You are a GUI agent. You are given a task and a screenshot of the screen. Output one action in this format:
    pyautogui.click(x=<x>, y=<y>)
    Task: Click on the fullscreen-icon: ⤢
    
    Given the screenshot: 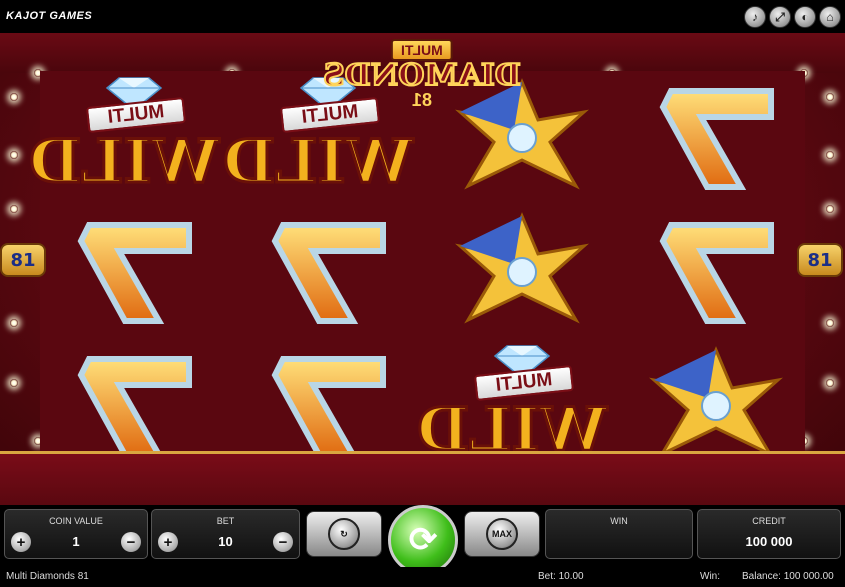 What is the action you would take?
    pyautogui.click(x=780, y=17)
    